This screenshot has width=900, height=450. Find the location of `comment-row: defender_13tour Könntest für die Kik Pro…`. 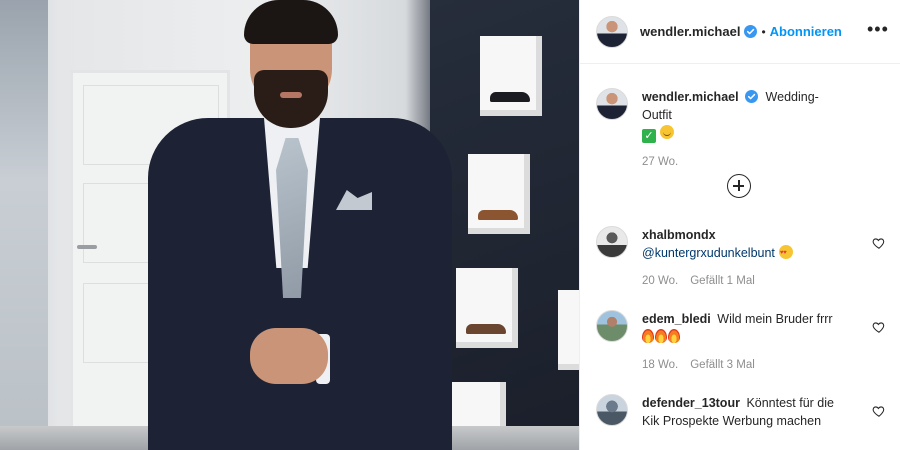

comment-row: defender_13tour Könntest für die Kik Pro… is located at coordinates (741, 412).